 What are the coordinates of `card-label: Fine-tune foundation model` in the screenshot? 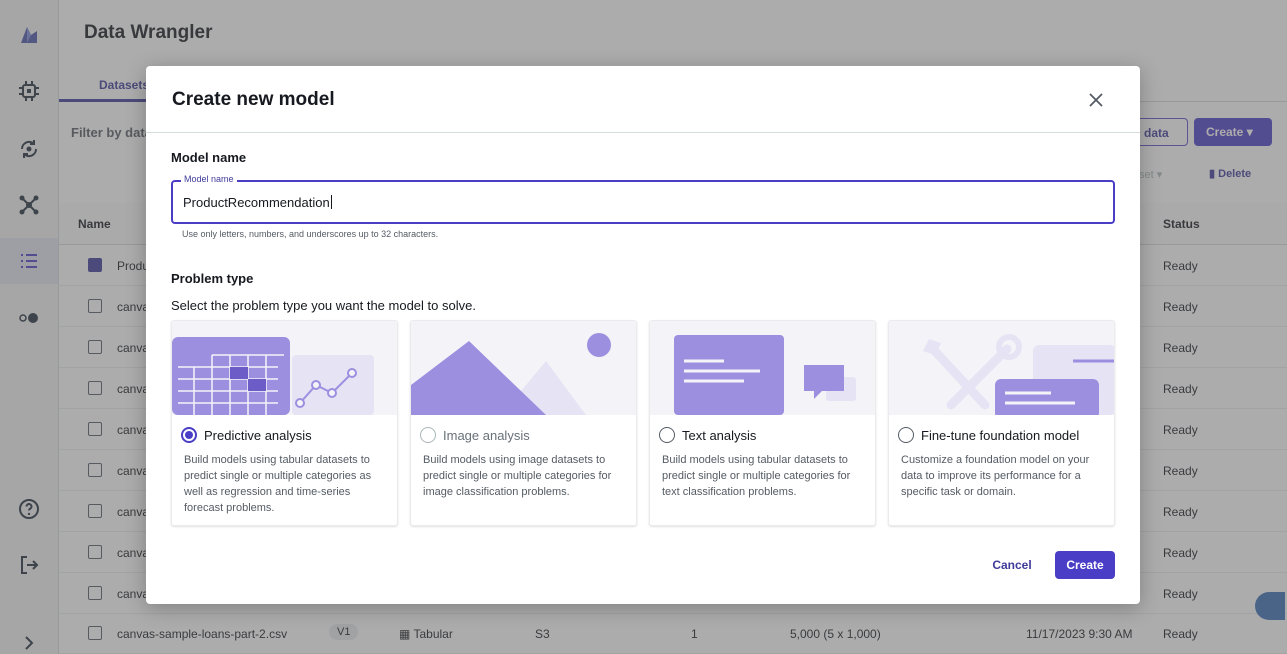 It's located at (1000, 435).